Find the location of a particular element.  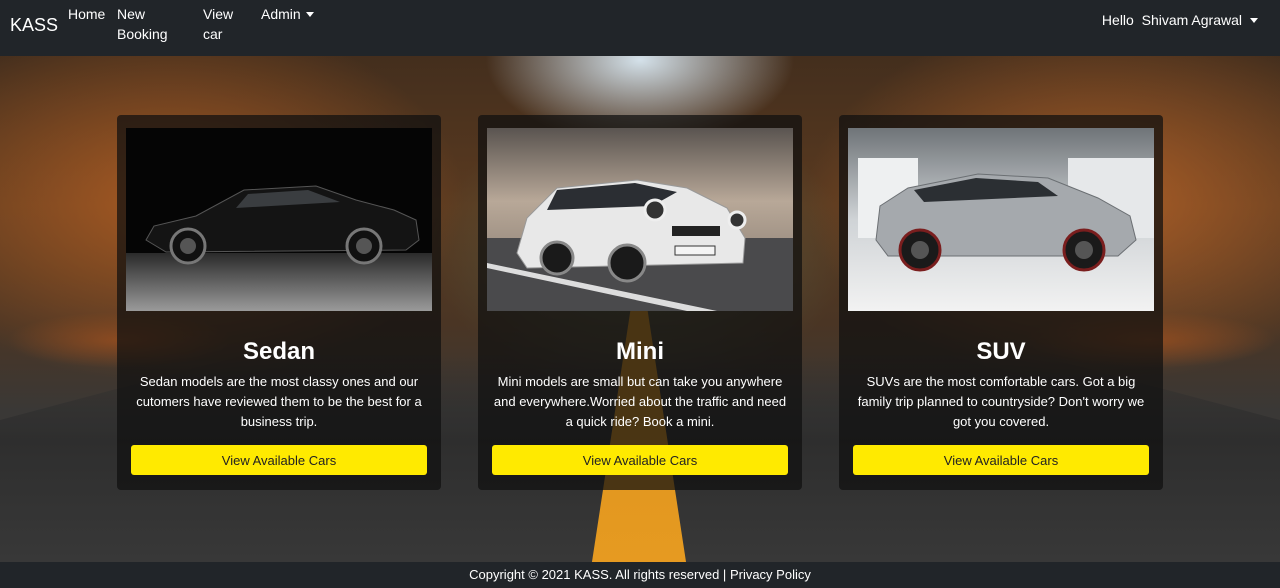

user-menu: Hello Shivam Agrawal is located at coordinates (1180, 20).